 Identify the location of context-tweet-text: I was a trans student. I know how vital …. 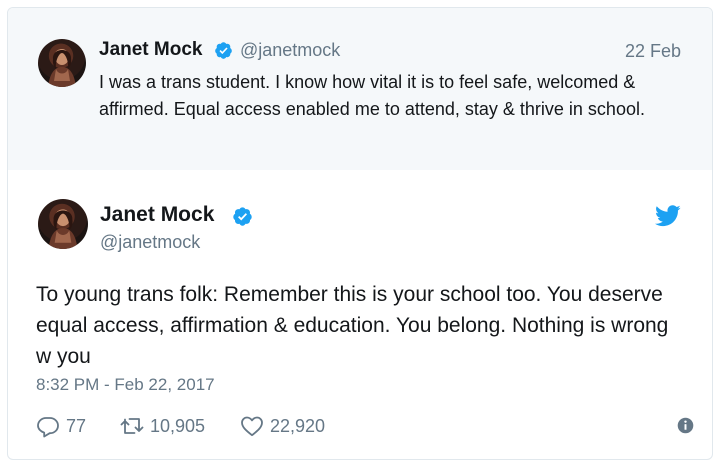
(372, 95).